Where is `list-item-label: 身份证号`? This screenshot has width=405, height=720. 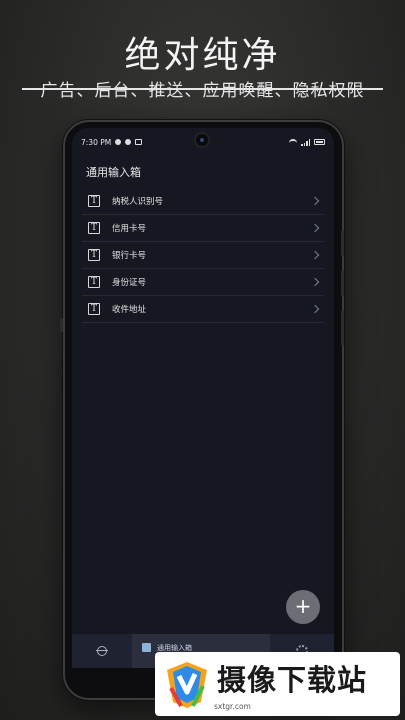
list-item-label: 身份证号 is located at coordinates (129, 283).